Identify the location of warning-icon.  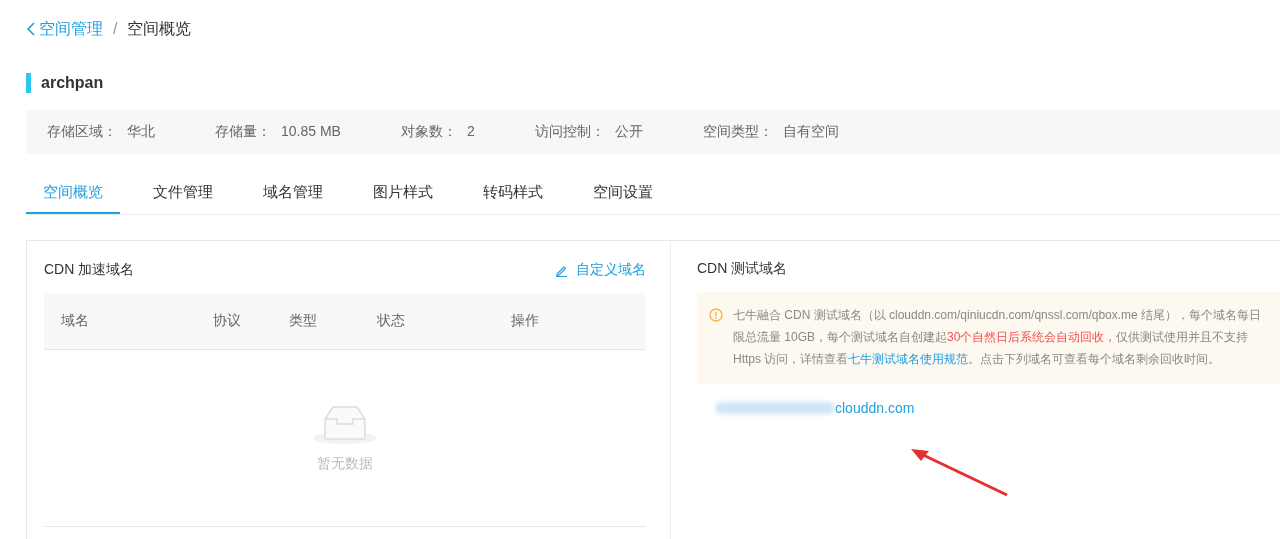
(716, 315).